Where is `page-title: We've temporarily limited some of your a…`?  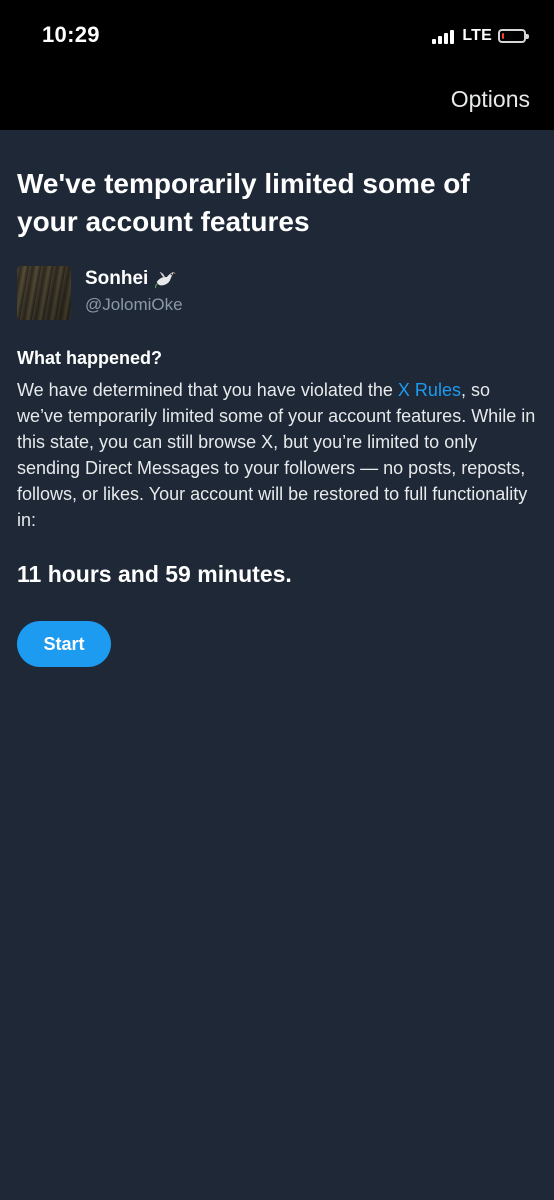 page-title: We've temporarily limited some of your a… is located at coordinates (243, 202).